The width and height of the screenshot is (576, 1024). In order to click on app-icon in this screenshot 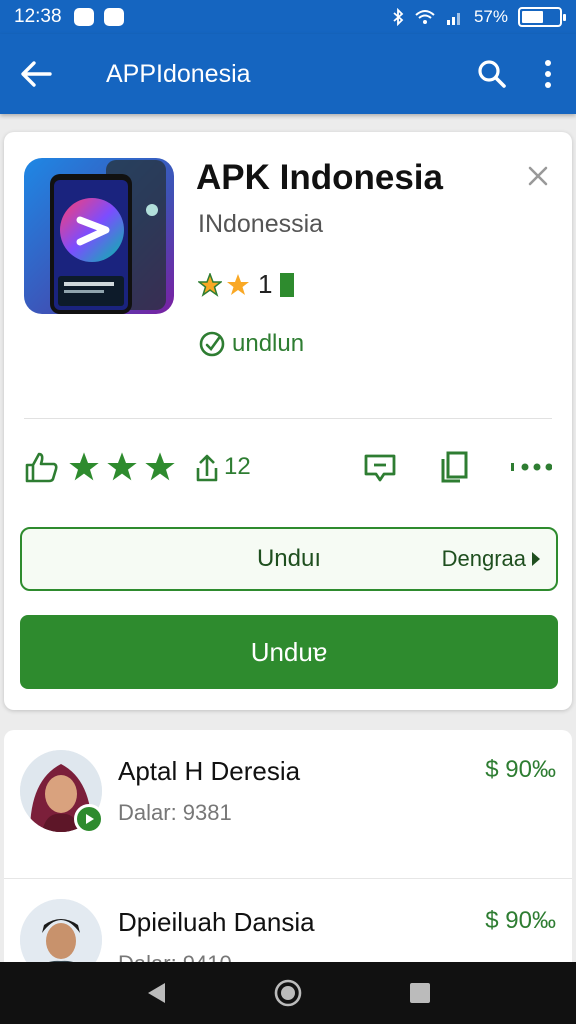, I will do `click(99, 236)`.